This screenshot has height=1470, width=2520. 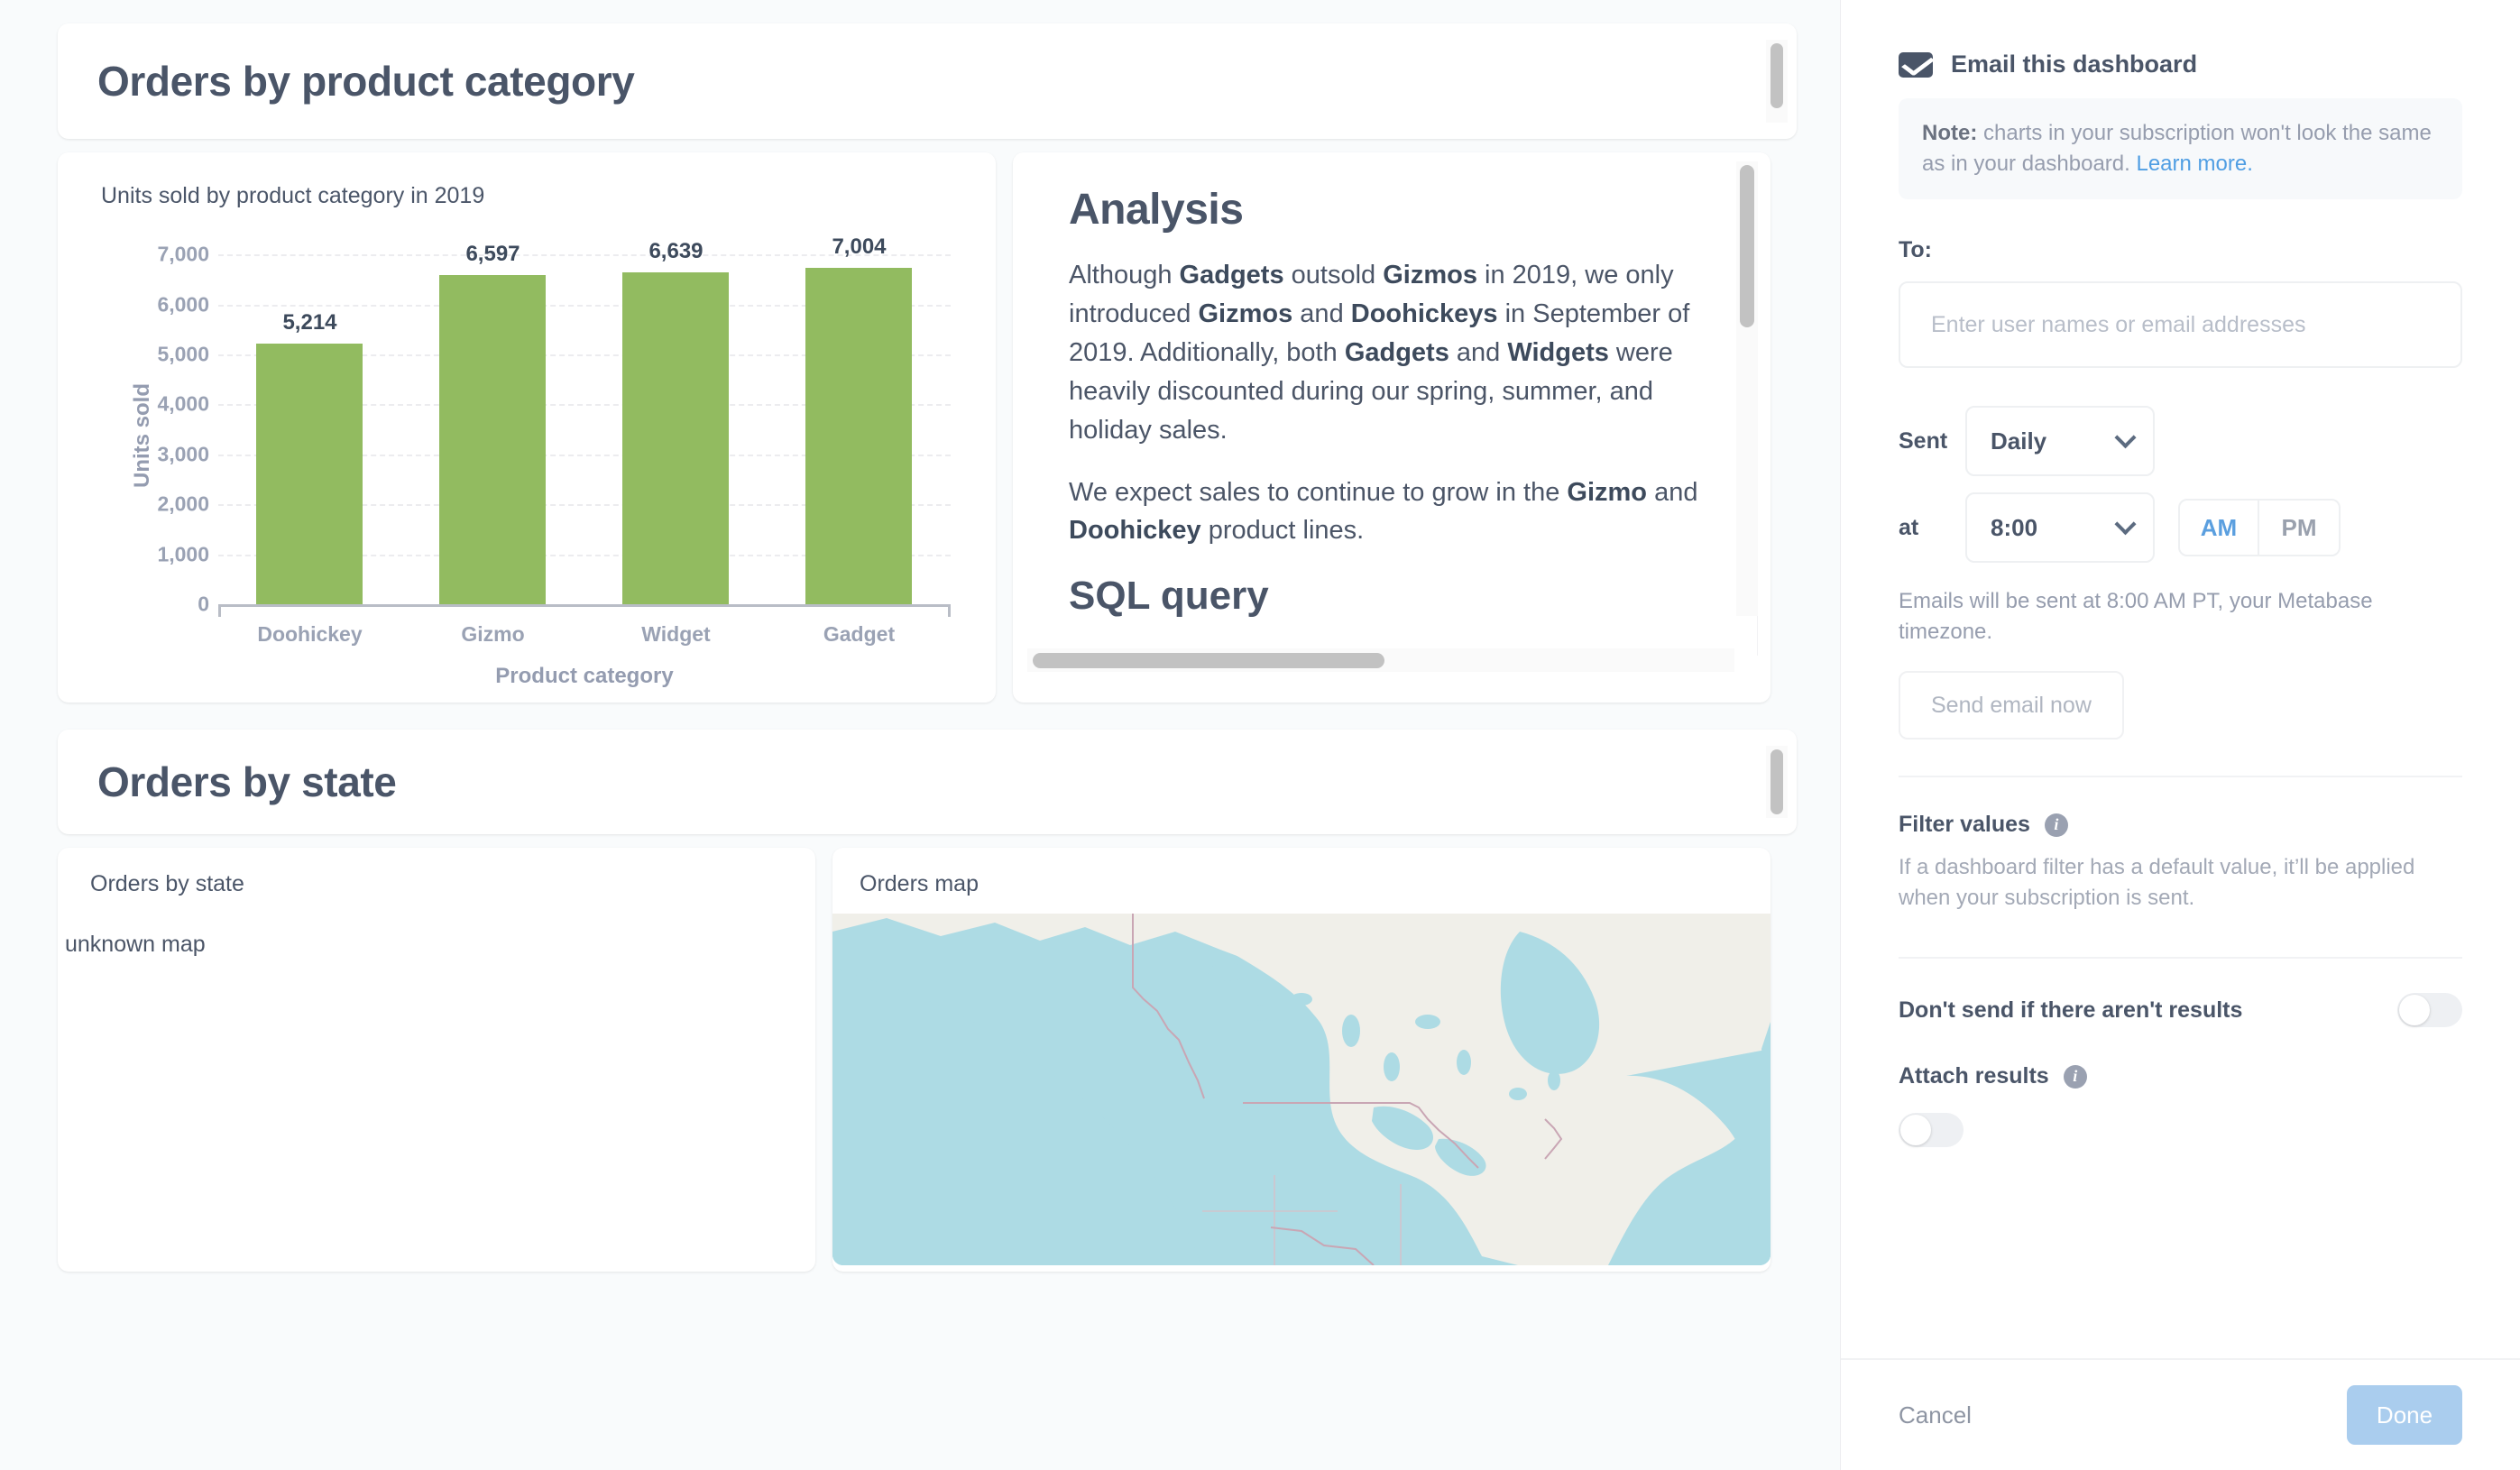 What do you see at coordinates (183, 254) in the screenshot?
I see `y-tick-label: 7,000` at bounding box center [183, 254].